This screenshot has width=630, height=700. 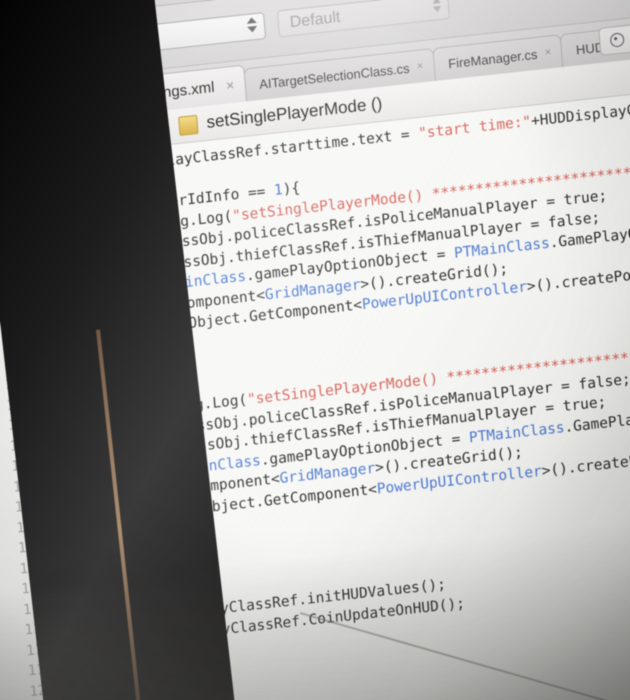 What do you see at coordinates (492, 58) in the screenshot?
I see `tab-label: FireManager.cs` at bounding box center [492, 58].